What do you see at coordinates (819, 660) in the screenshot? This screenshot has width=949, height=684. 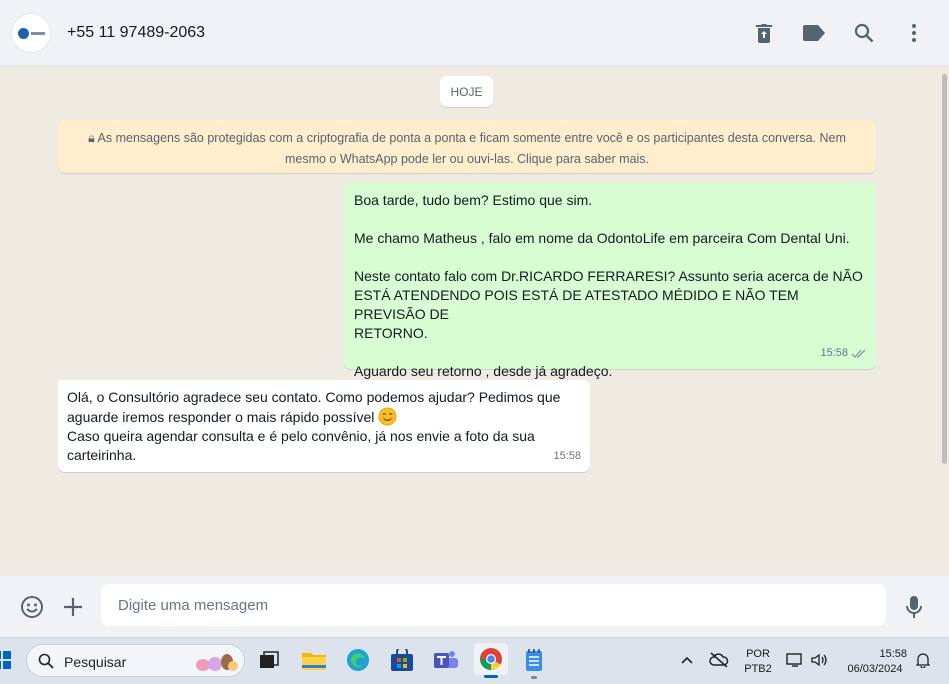 I see `volume-icon` at bounding box center [819, 660].